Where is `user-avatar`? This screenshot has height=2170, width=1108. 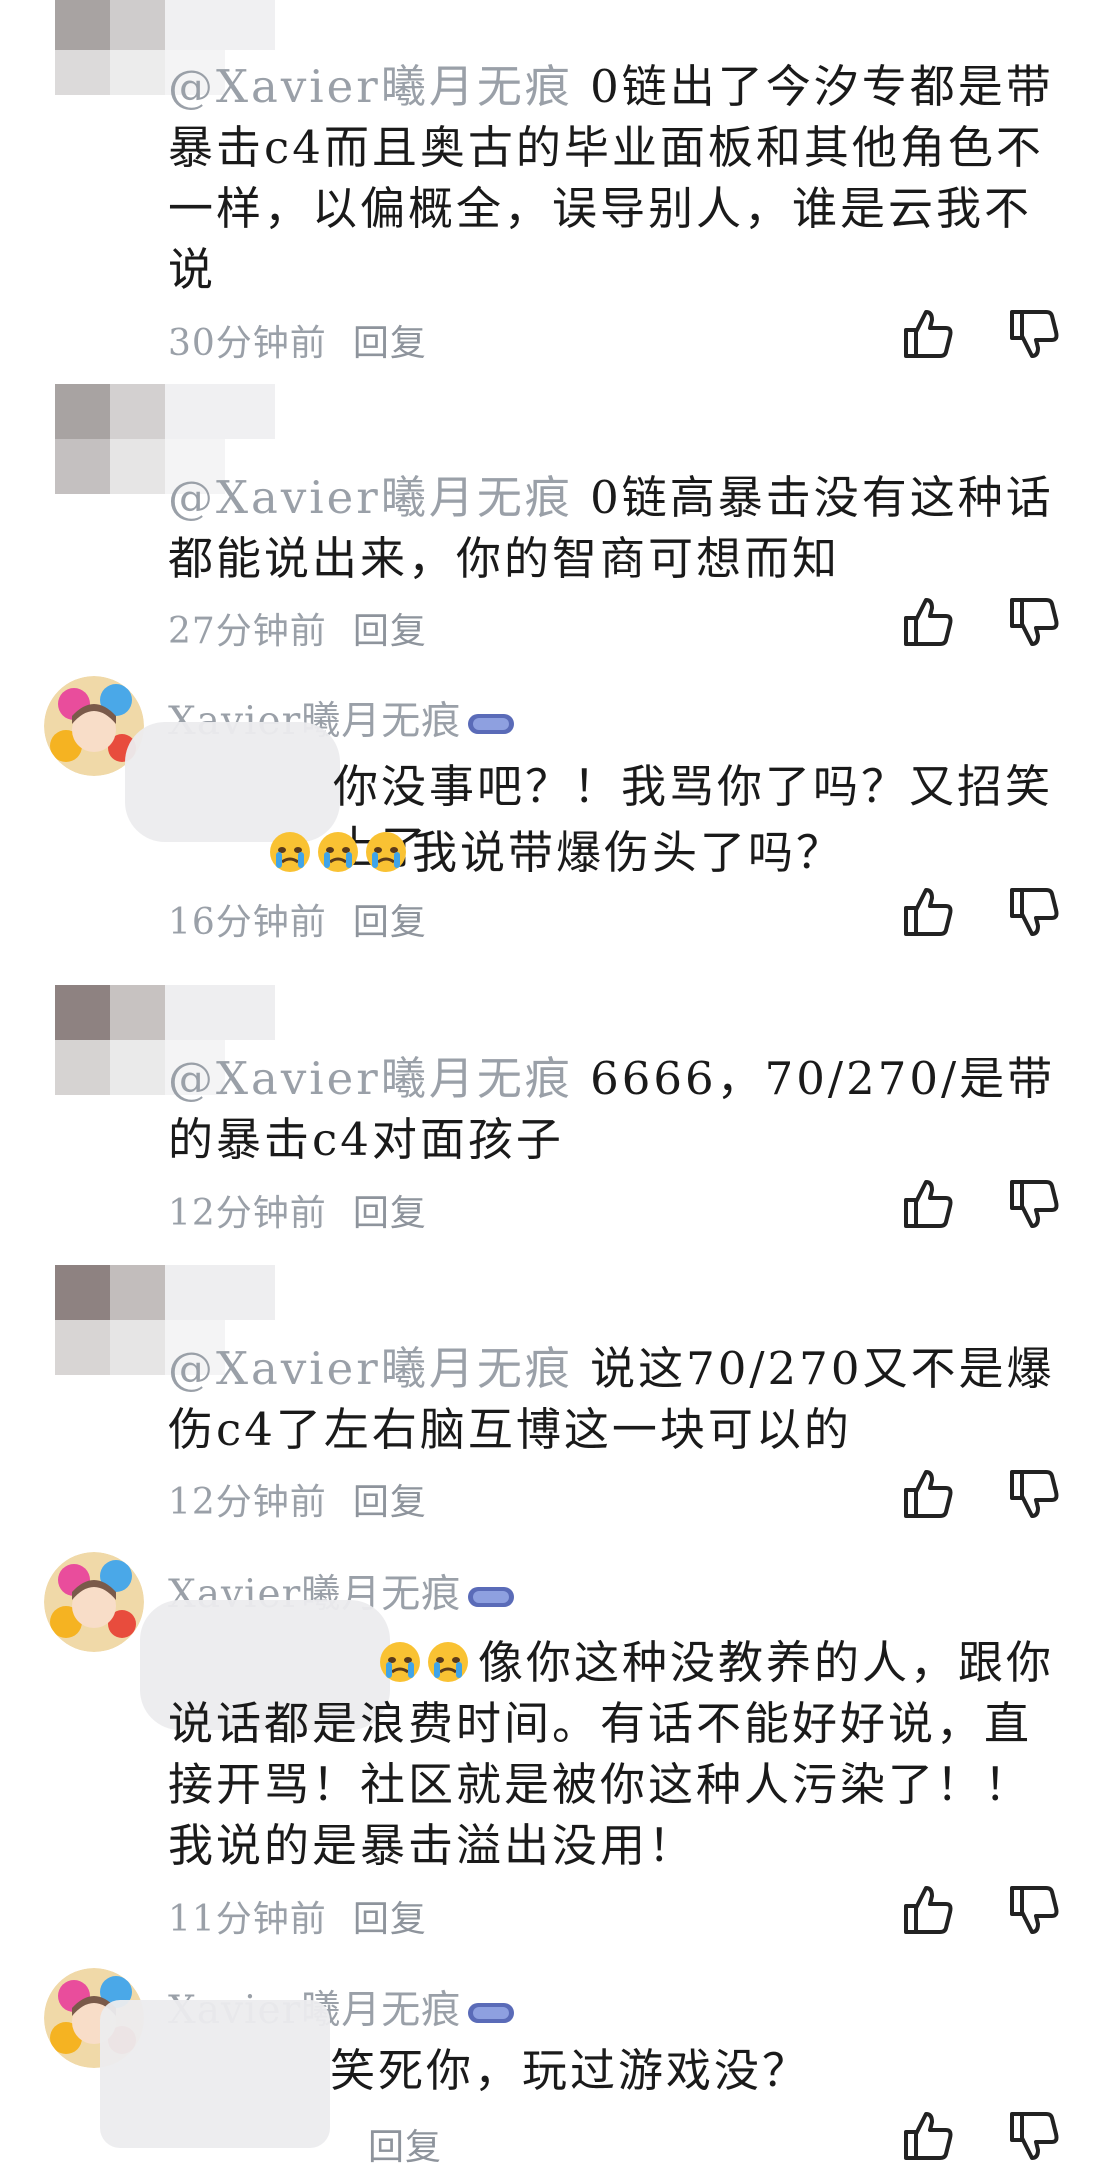
user-avatar is located at coordinates (94, 1602).